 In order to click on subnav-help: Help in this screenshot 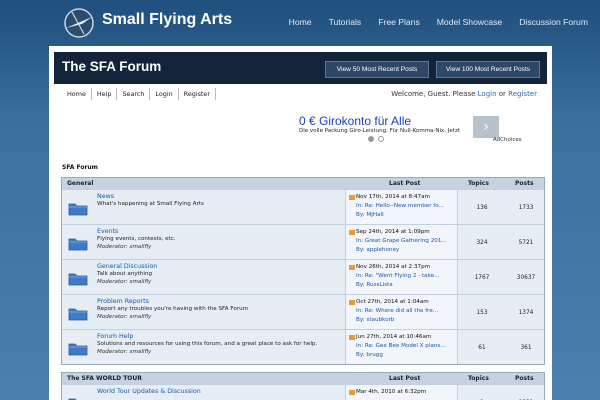, I will do `click(105, 94)`.